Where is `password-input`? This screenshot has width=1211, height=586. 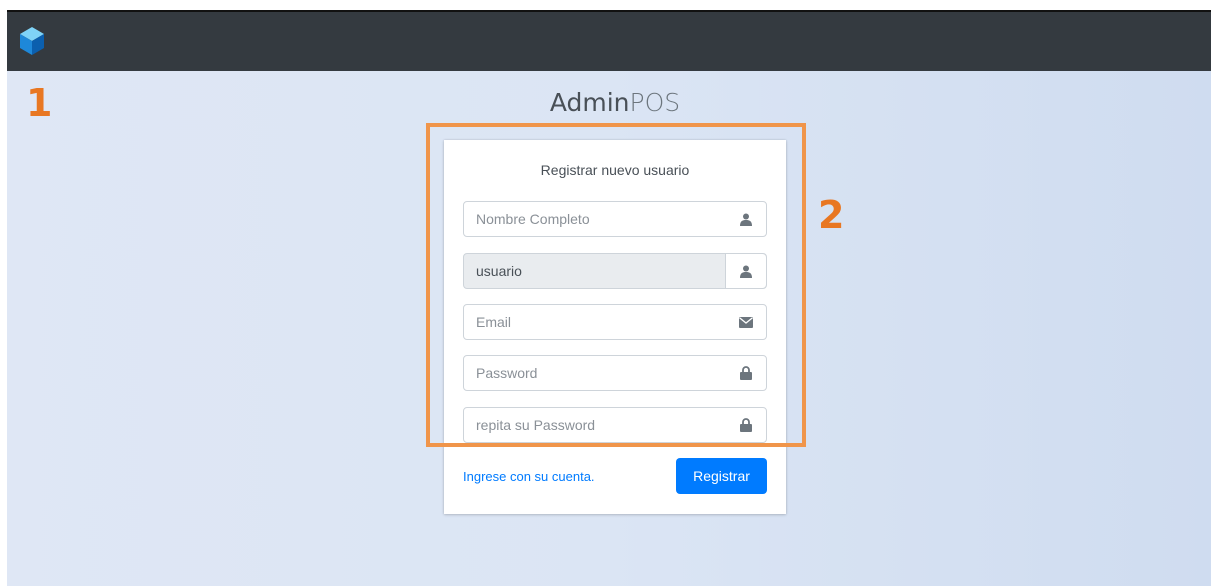
password-input is located at coordinates (595, 373).